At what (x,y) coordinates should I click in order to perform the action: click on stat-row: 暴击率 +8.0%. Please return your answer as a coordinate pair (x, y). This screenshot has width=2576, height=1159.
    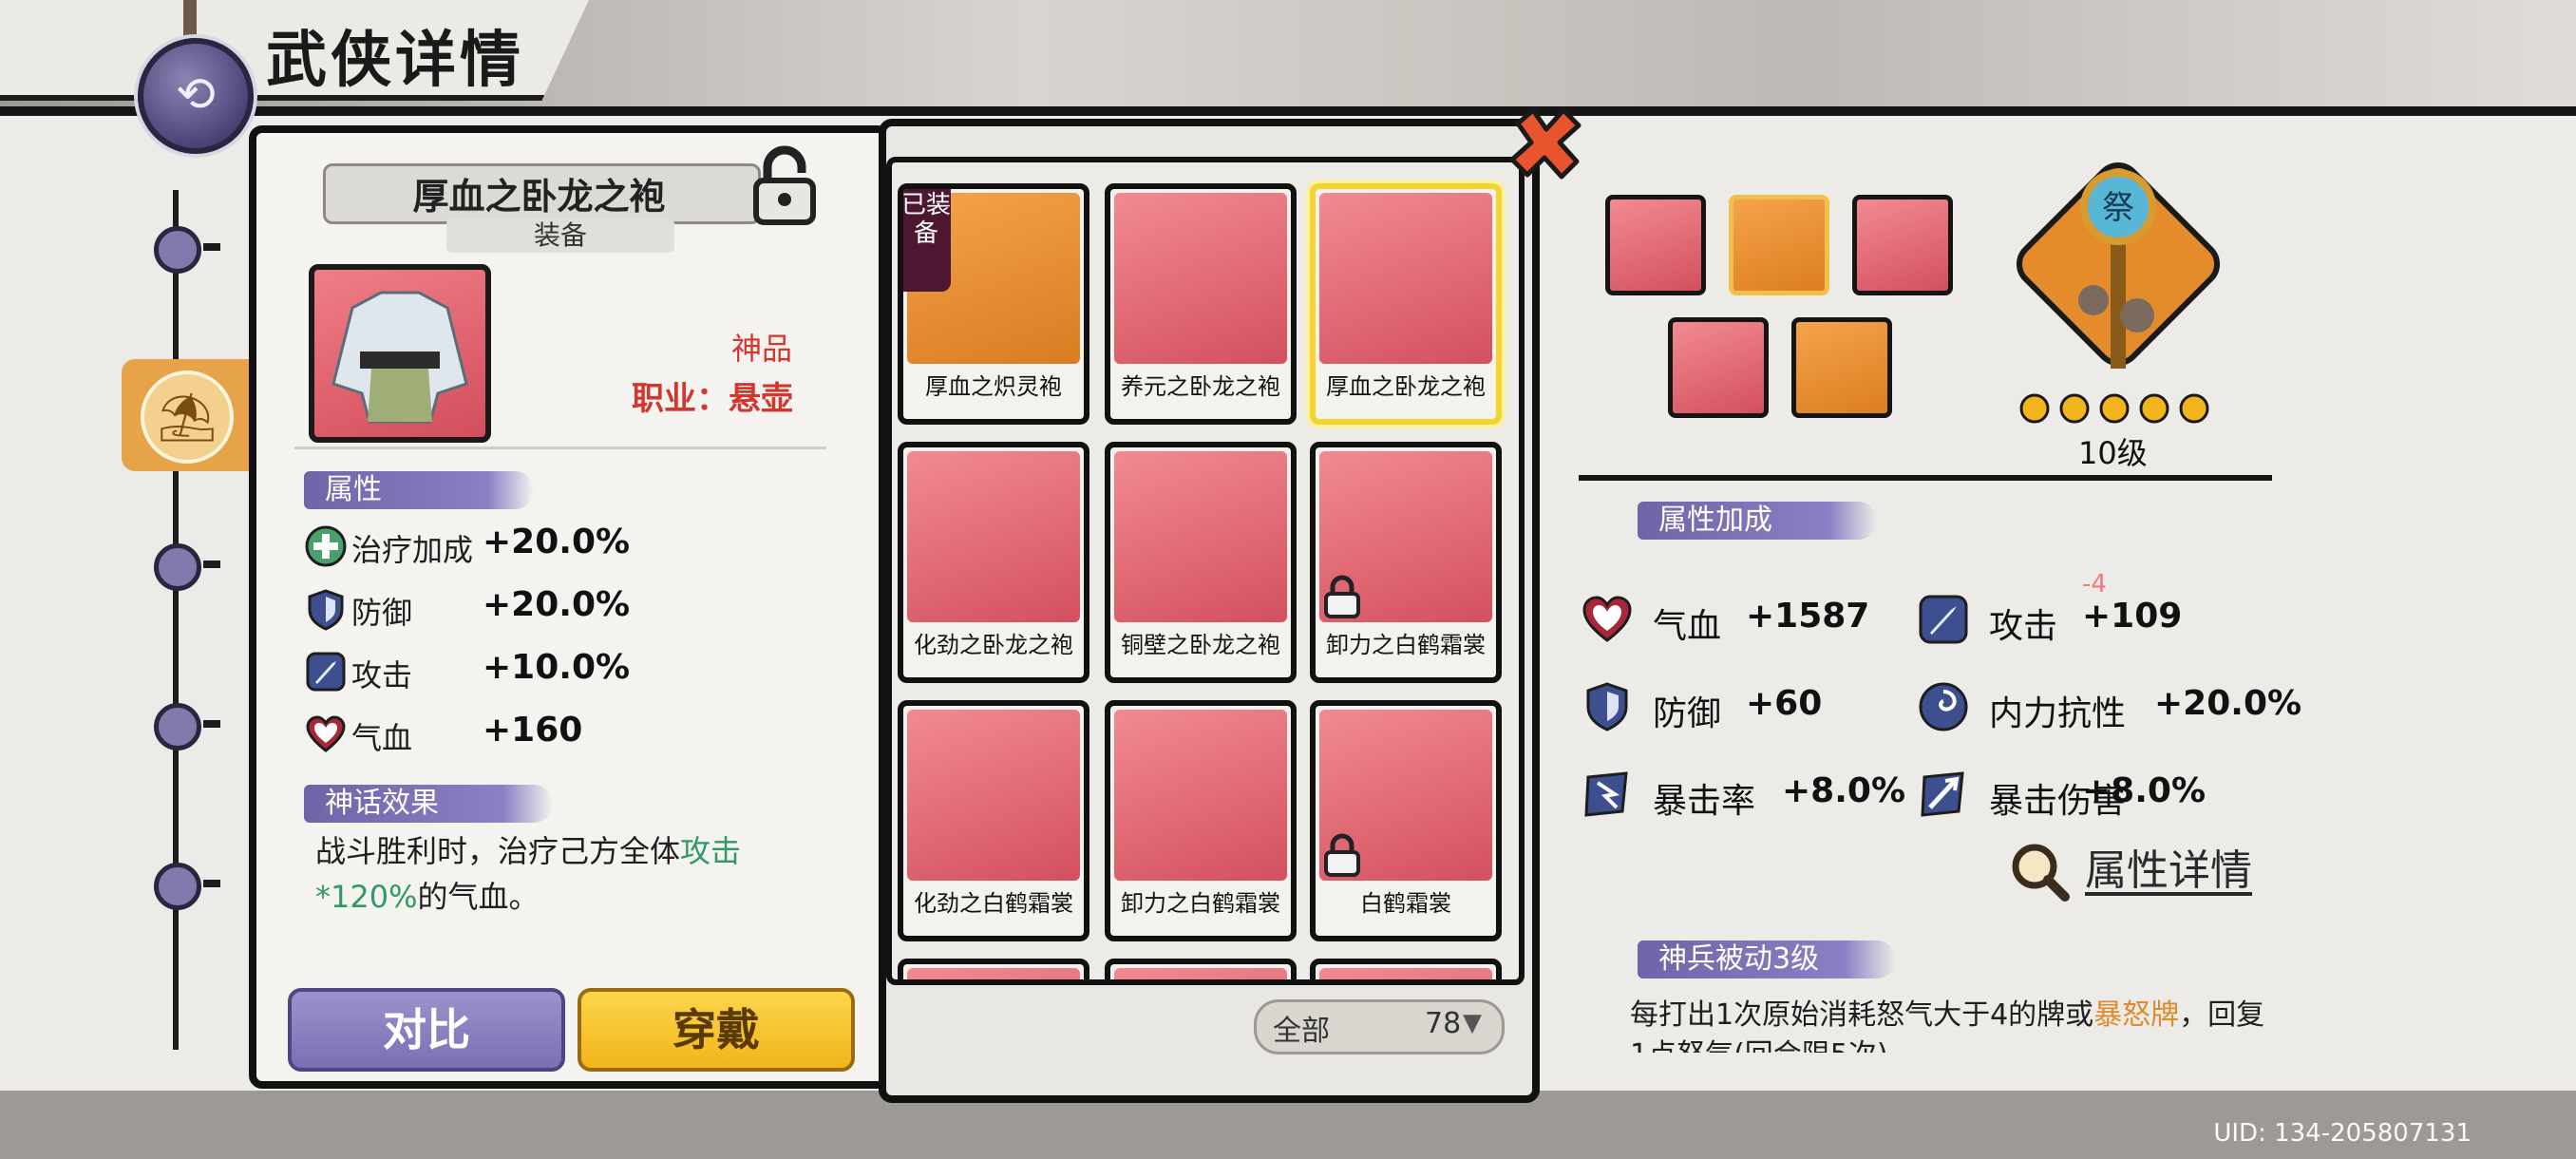
    Looking at the image, I should click on (1743, 792).